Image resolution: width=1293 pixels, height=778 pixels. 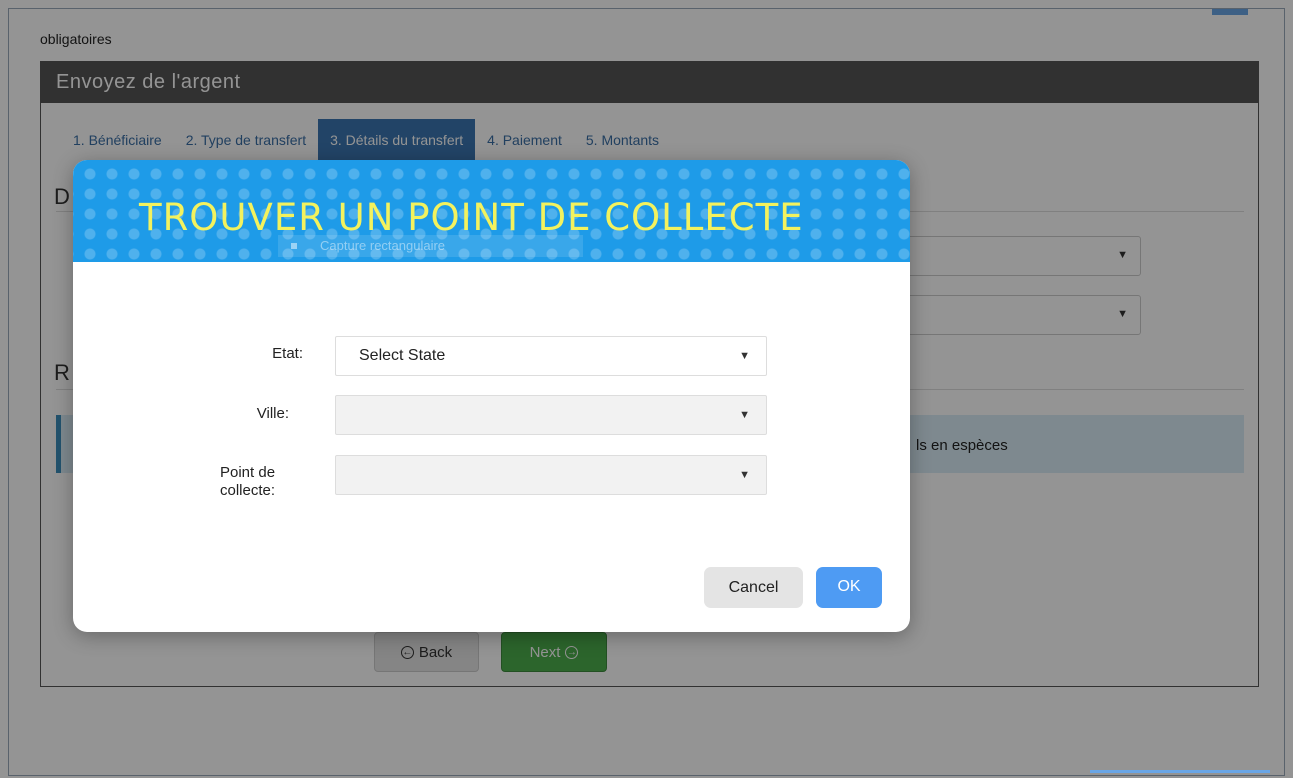 I want to click on capture-icon, so click(x=294, y=246).